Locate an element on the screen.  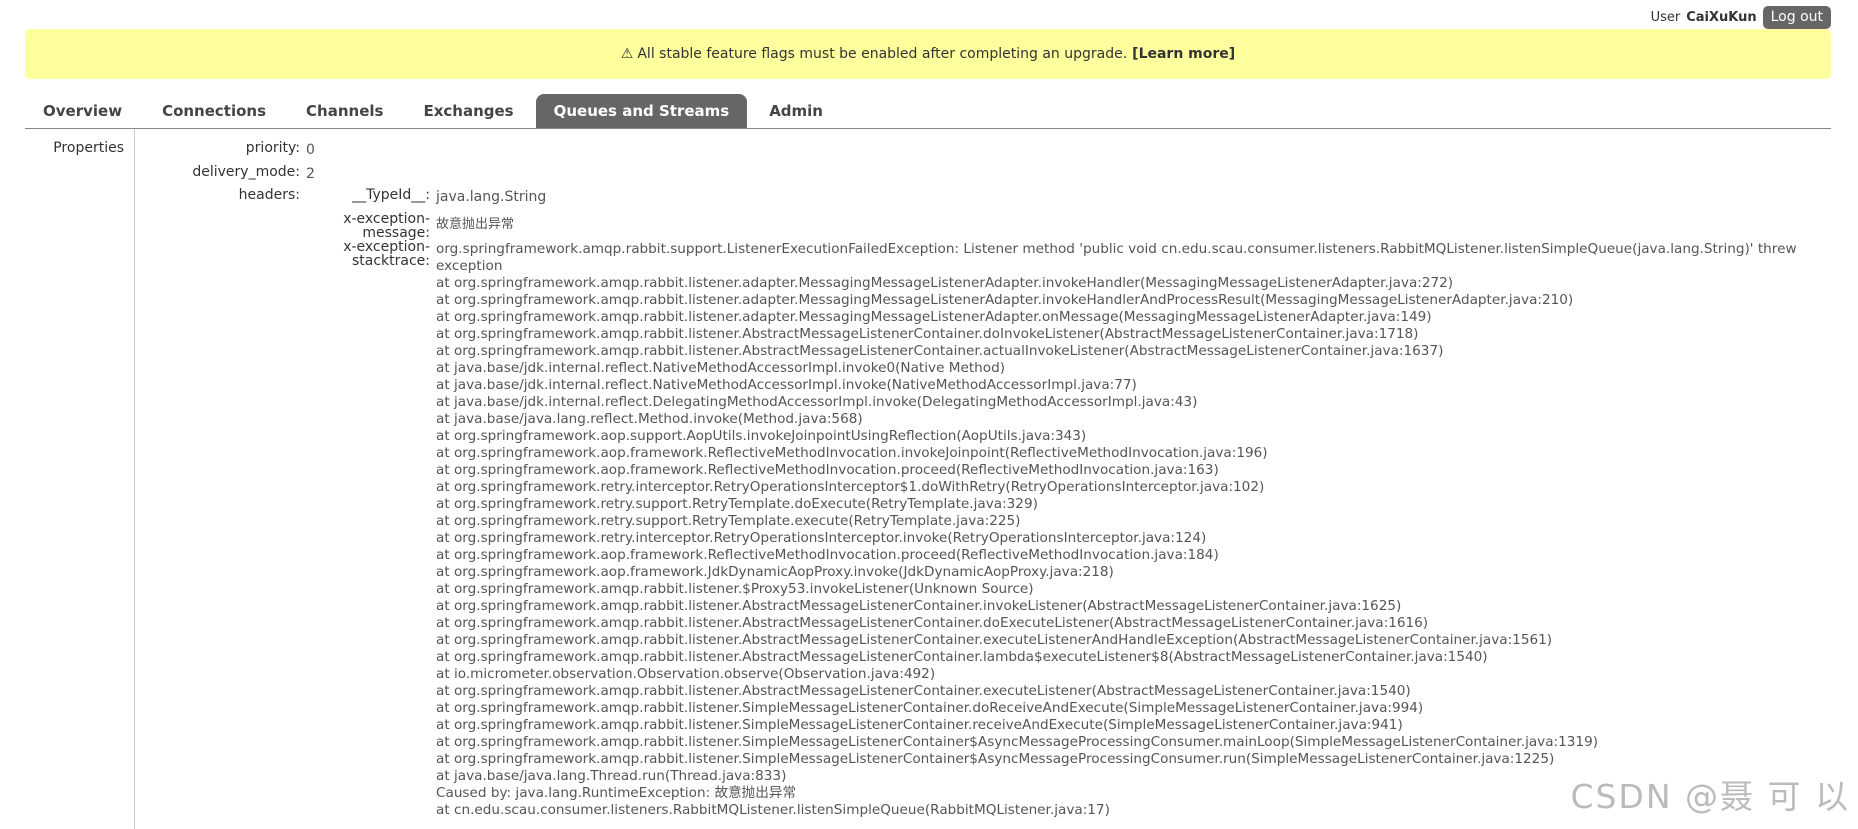
tab-connections: Connections is located at coordinates (214, 111).